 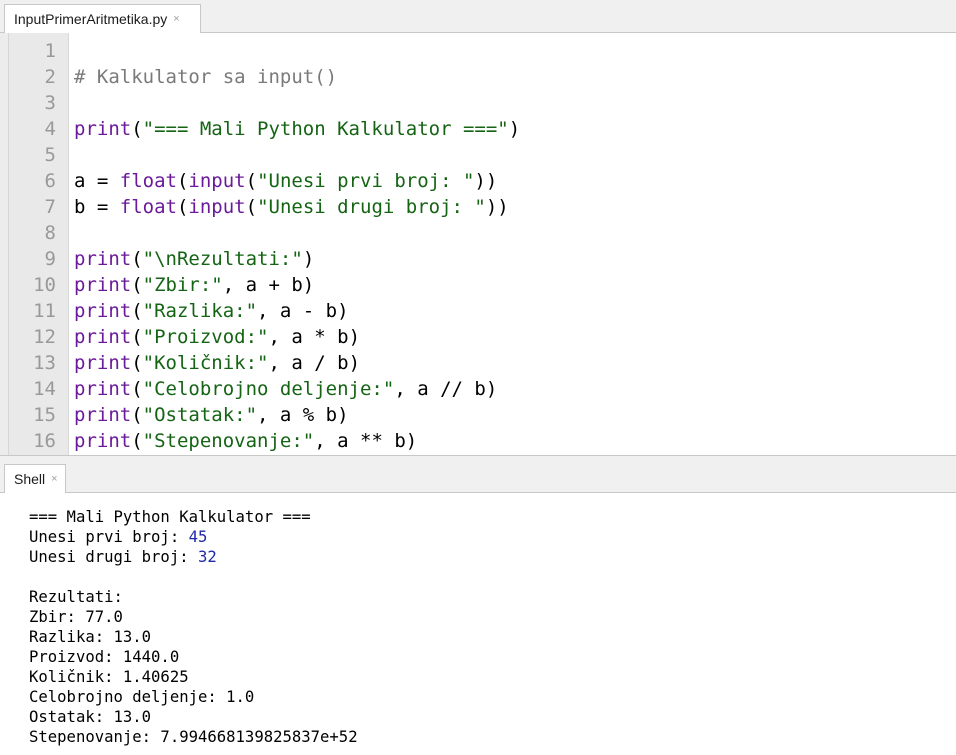 I want to click on code-line: 11 print("Razlika:", a - b), so click(x=178, y=311).